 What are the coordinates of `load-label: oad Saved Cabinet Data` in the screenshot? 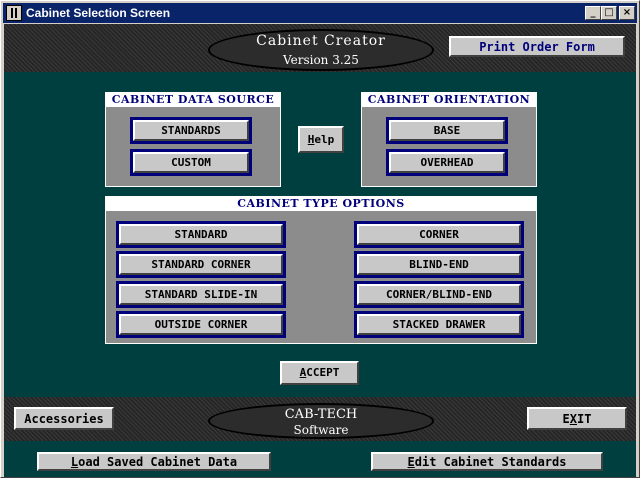 It's located at (158, 461).